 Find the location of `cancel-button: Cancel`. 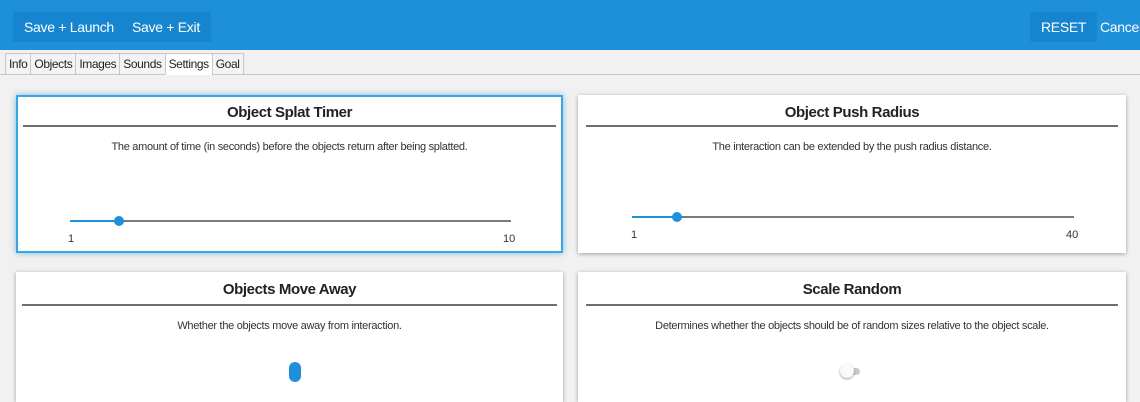

cancel-button: Cancel is located at coordinates (1116, 27).